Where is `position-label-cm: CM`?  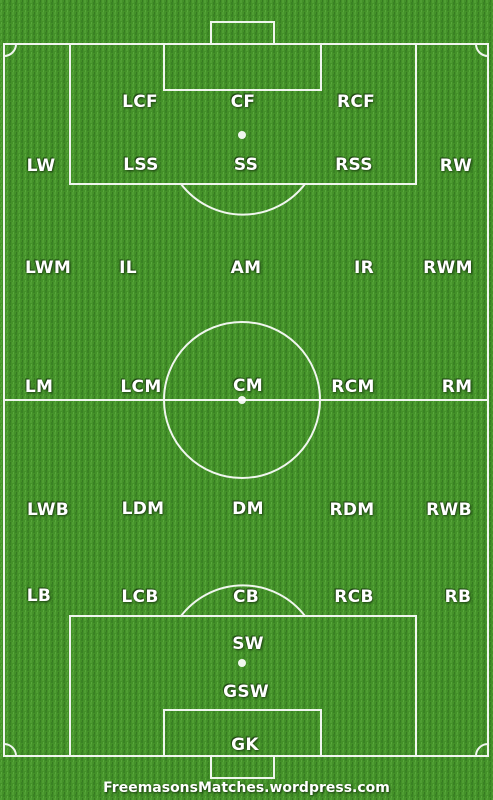
position-label-cm: CM is located at coordinates (248, 386).